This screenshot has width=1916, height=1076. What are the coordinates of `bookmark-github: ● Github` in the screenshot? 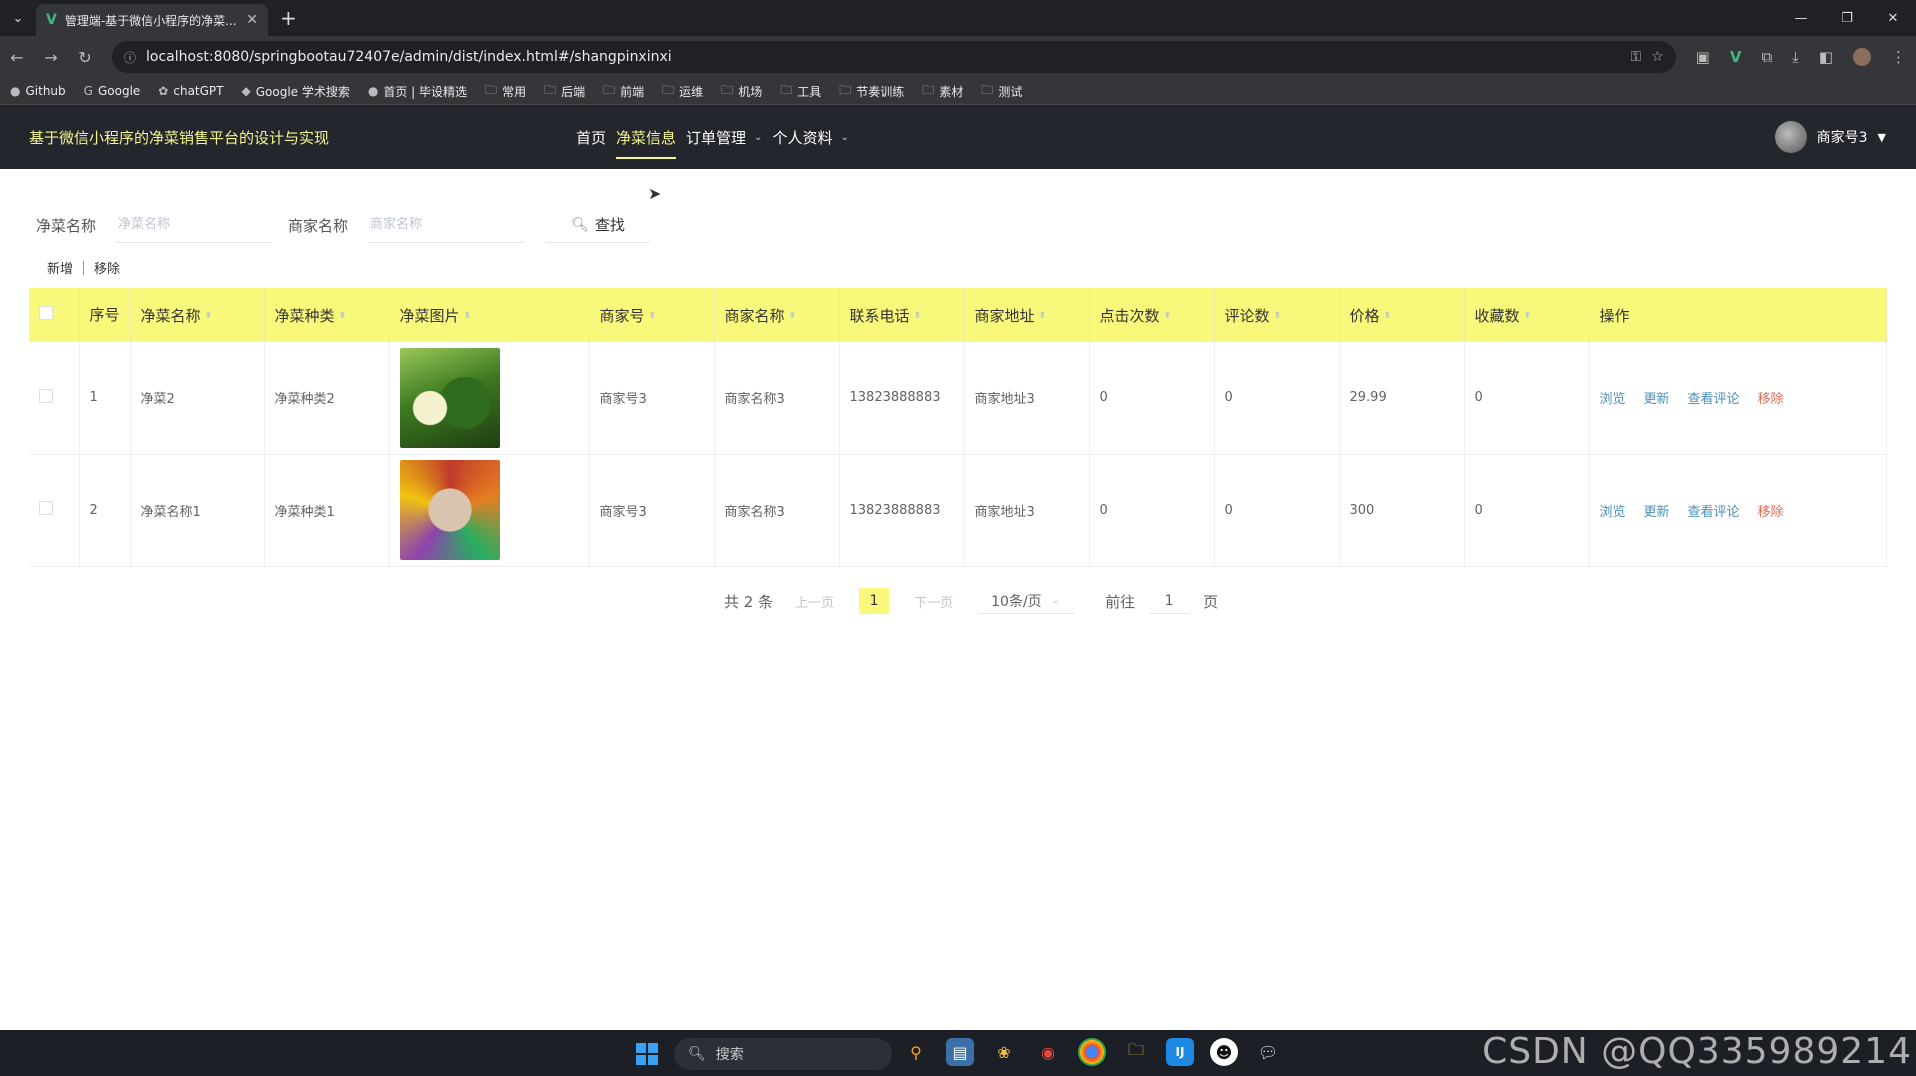 It's located at (38, 91).